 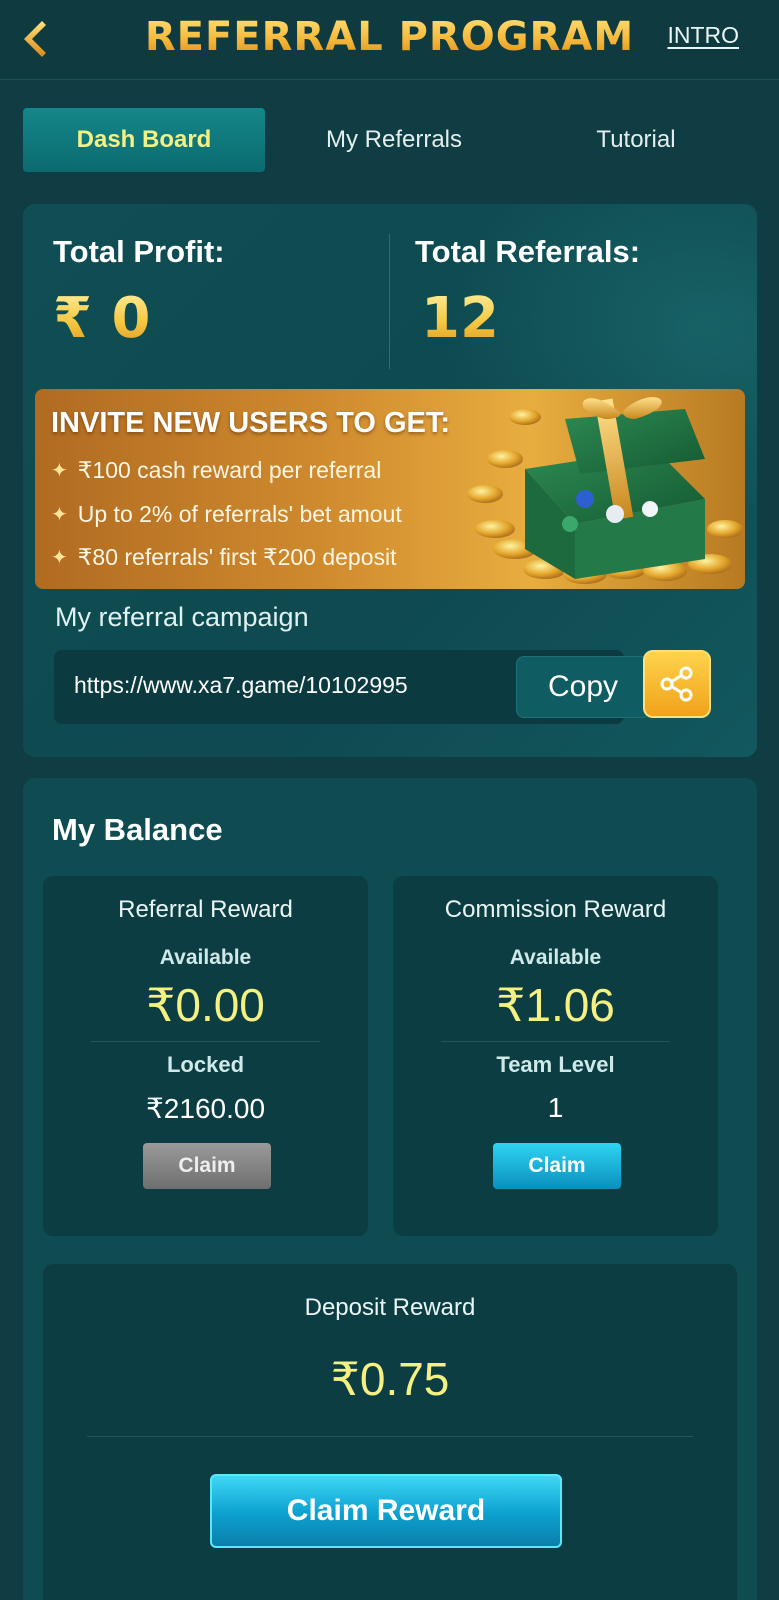 I want to click on tab-dashboard: Dash Board, so click(x=144, y=140).